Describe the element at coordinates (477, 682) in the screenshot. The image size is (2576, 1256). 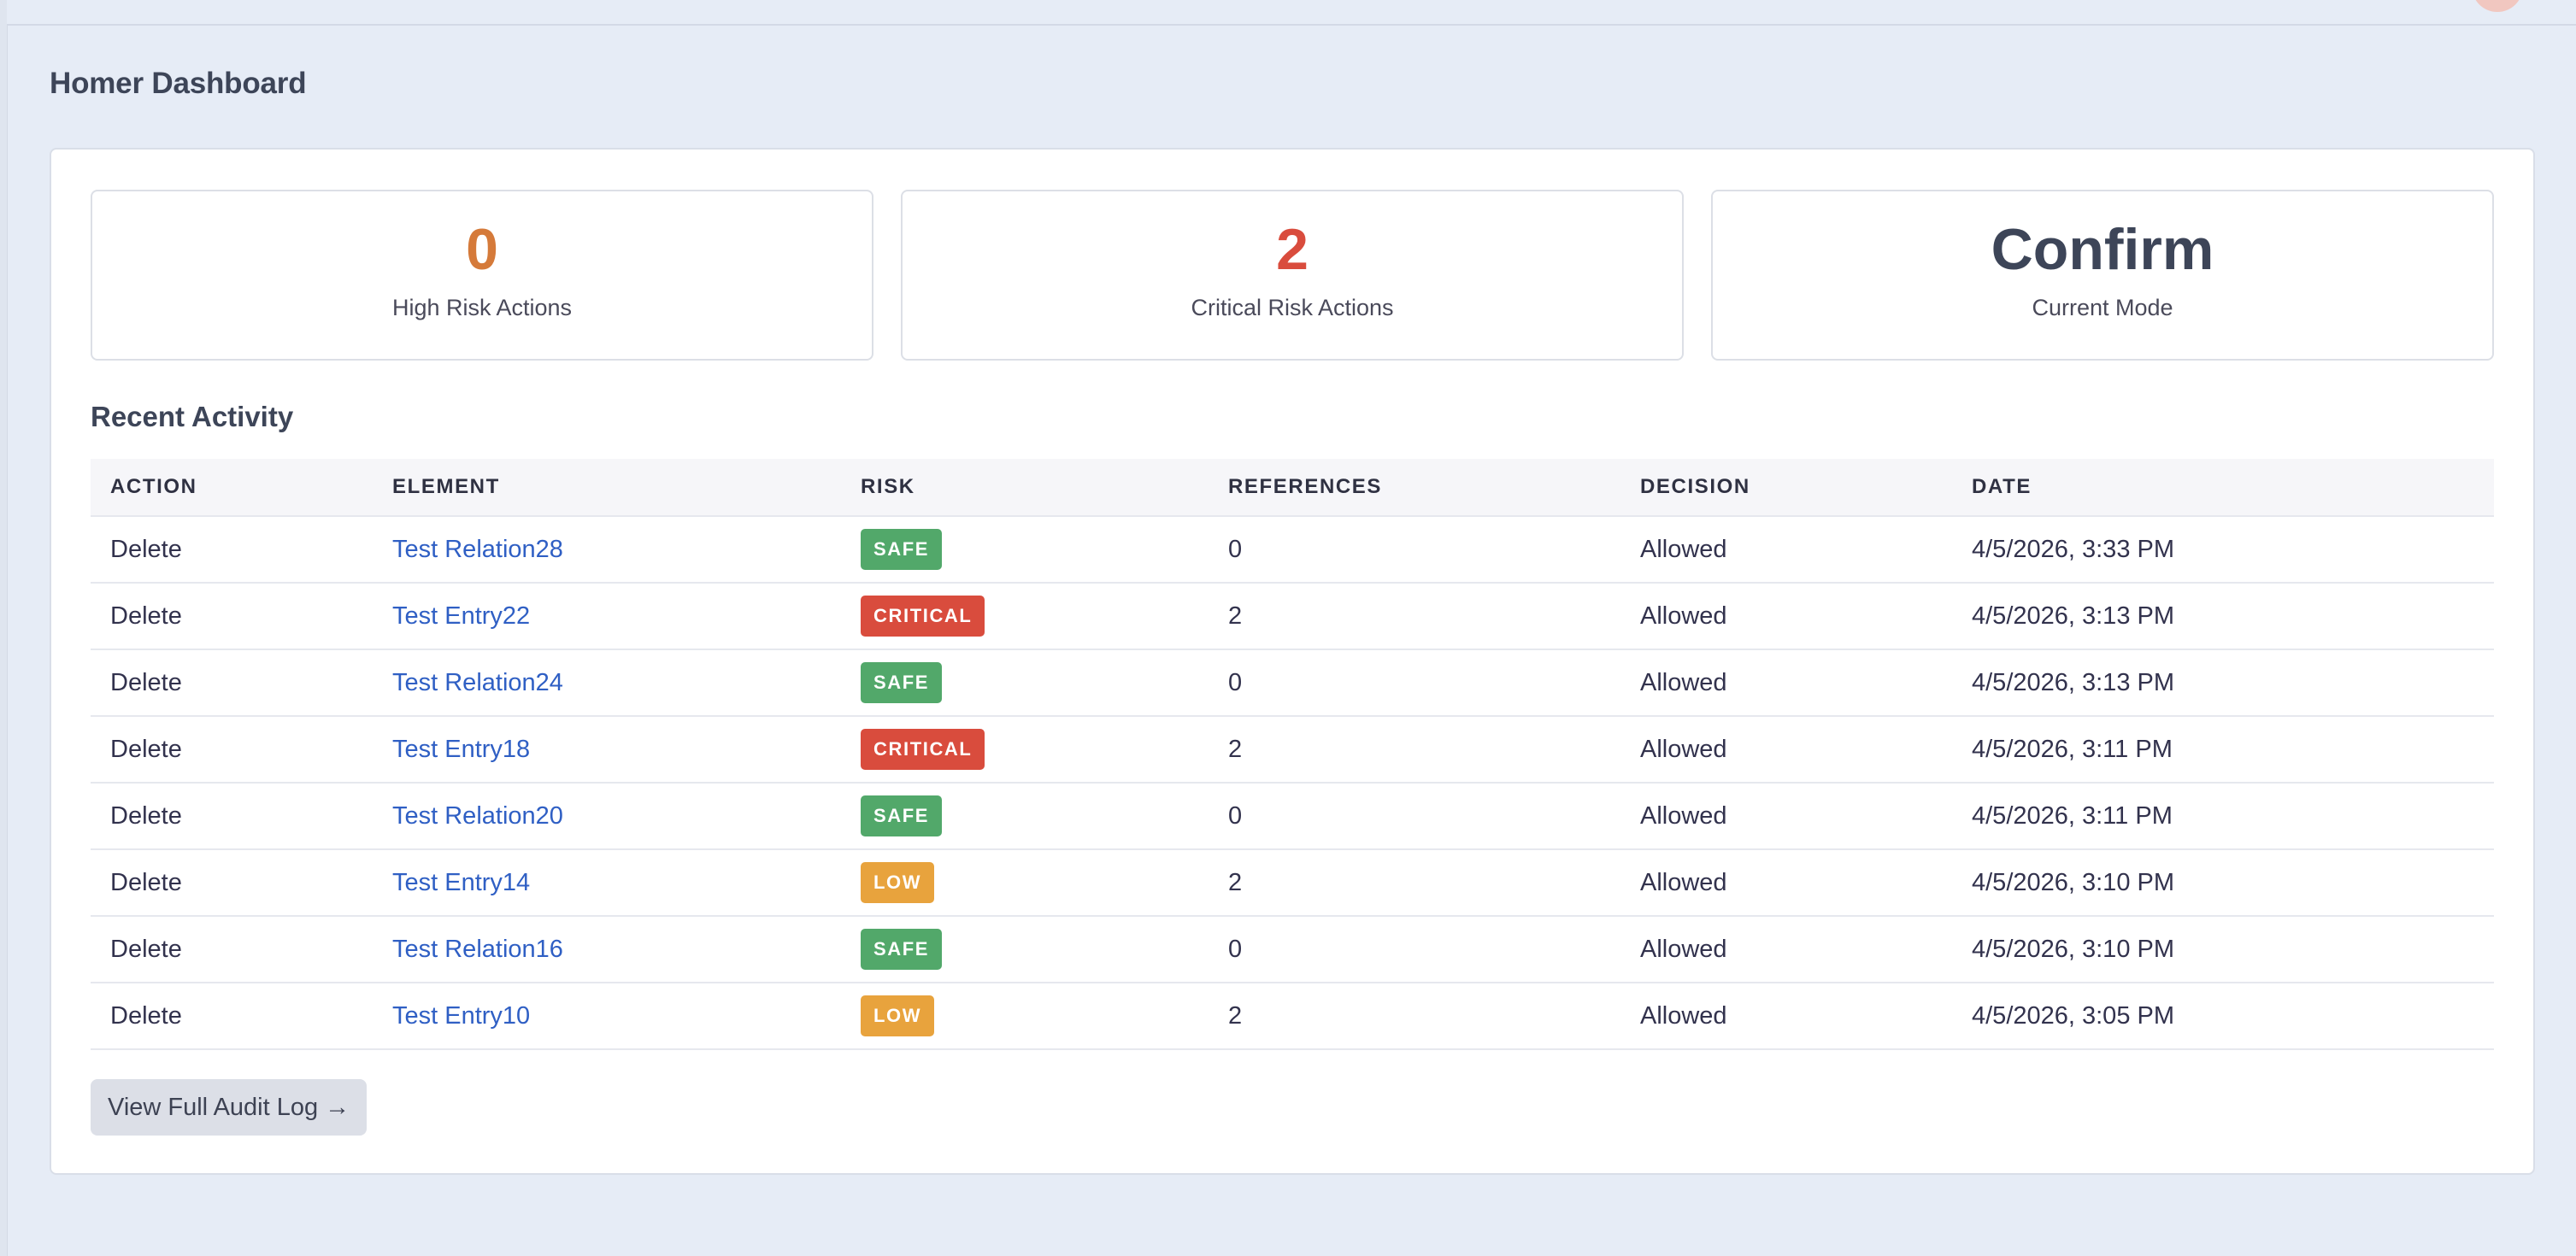
I see `element-link: Test Relation24` at that location.